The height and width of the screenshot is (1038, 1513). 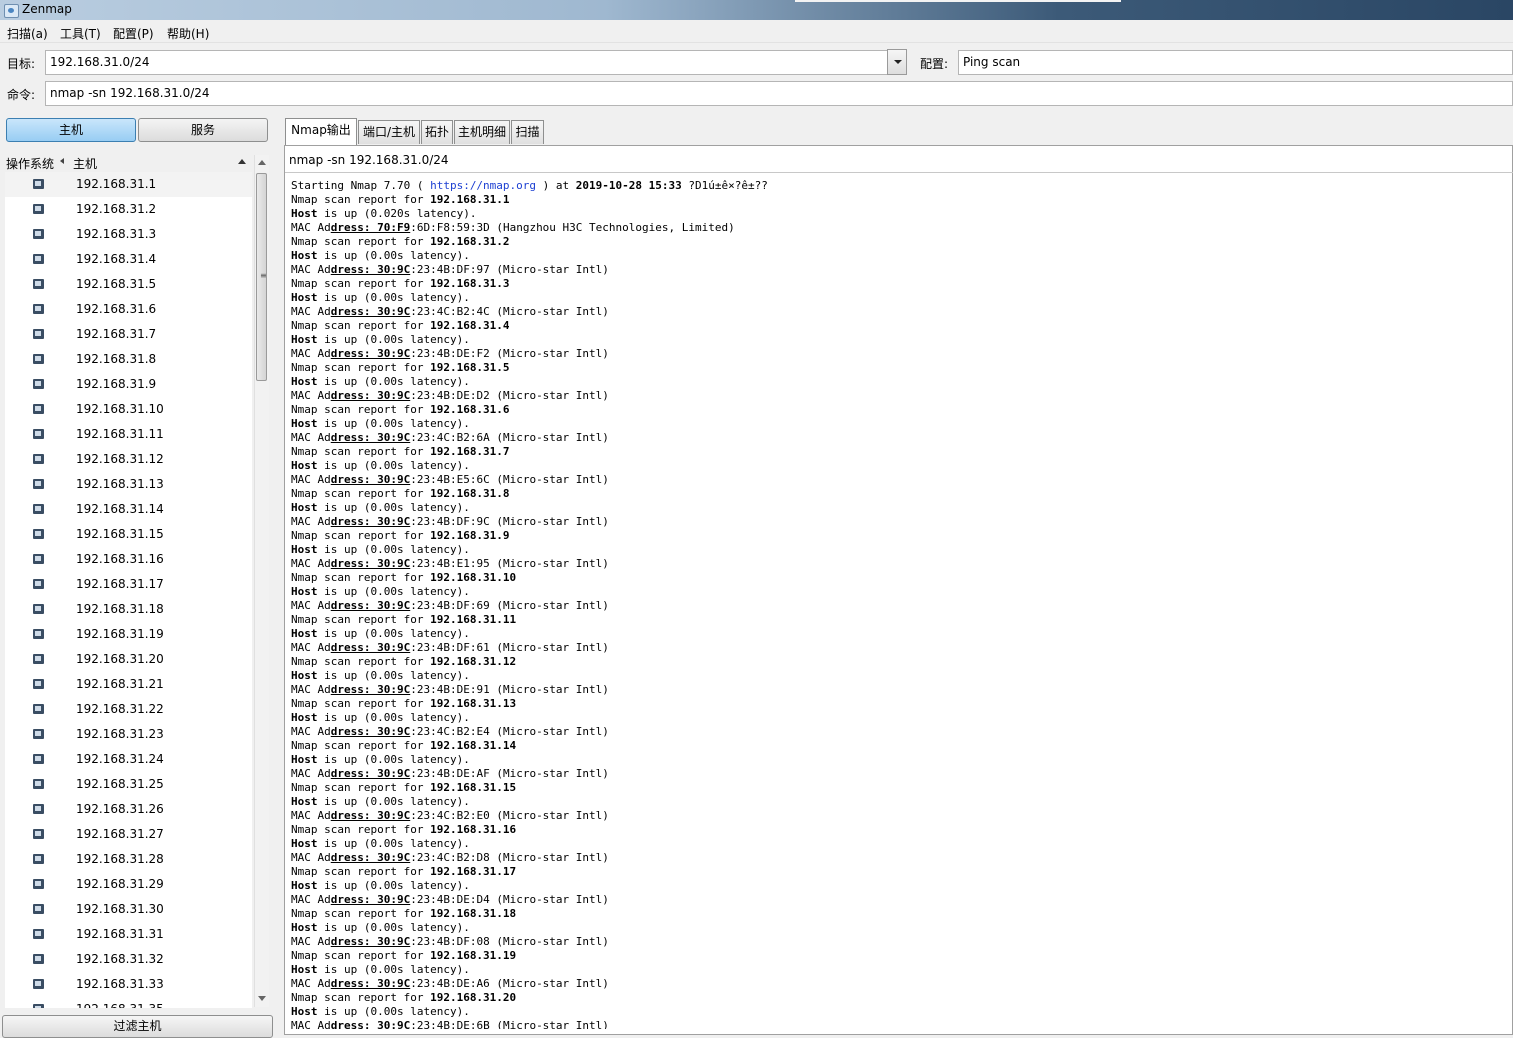 I want to click on tab-topology: 拓扑, so click(x=437, y=132).